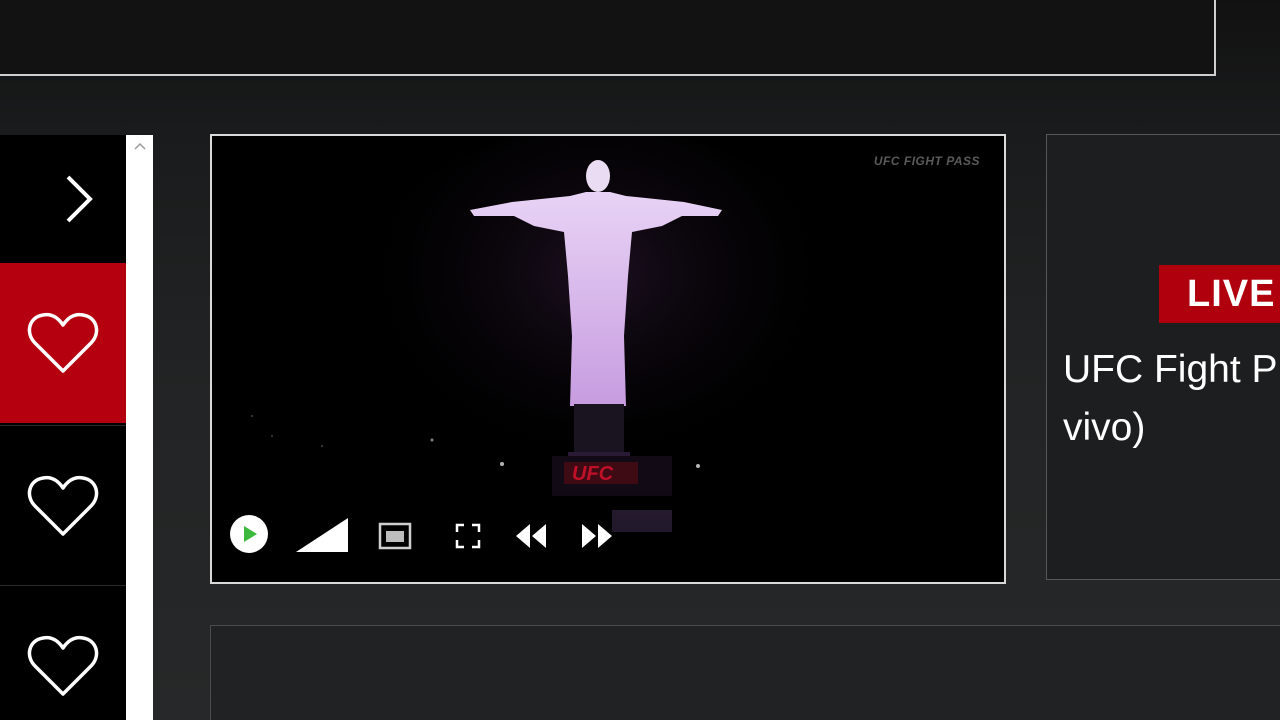  Describe the element at coordinates (608, 38) in the screenshot. I see `top-bar` at that location.